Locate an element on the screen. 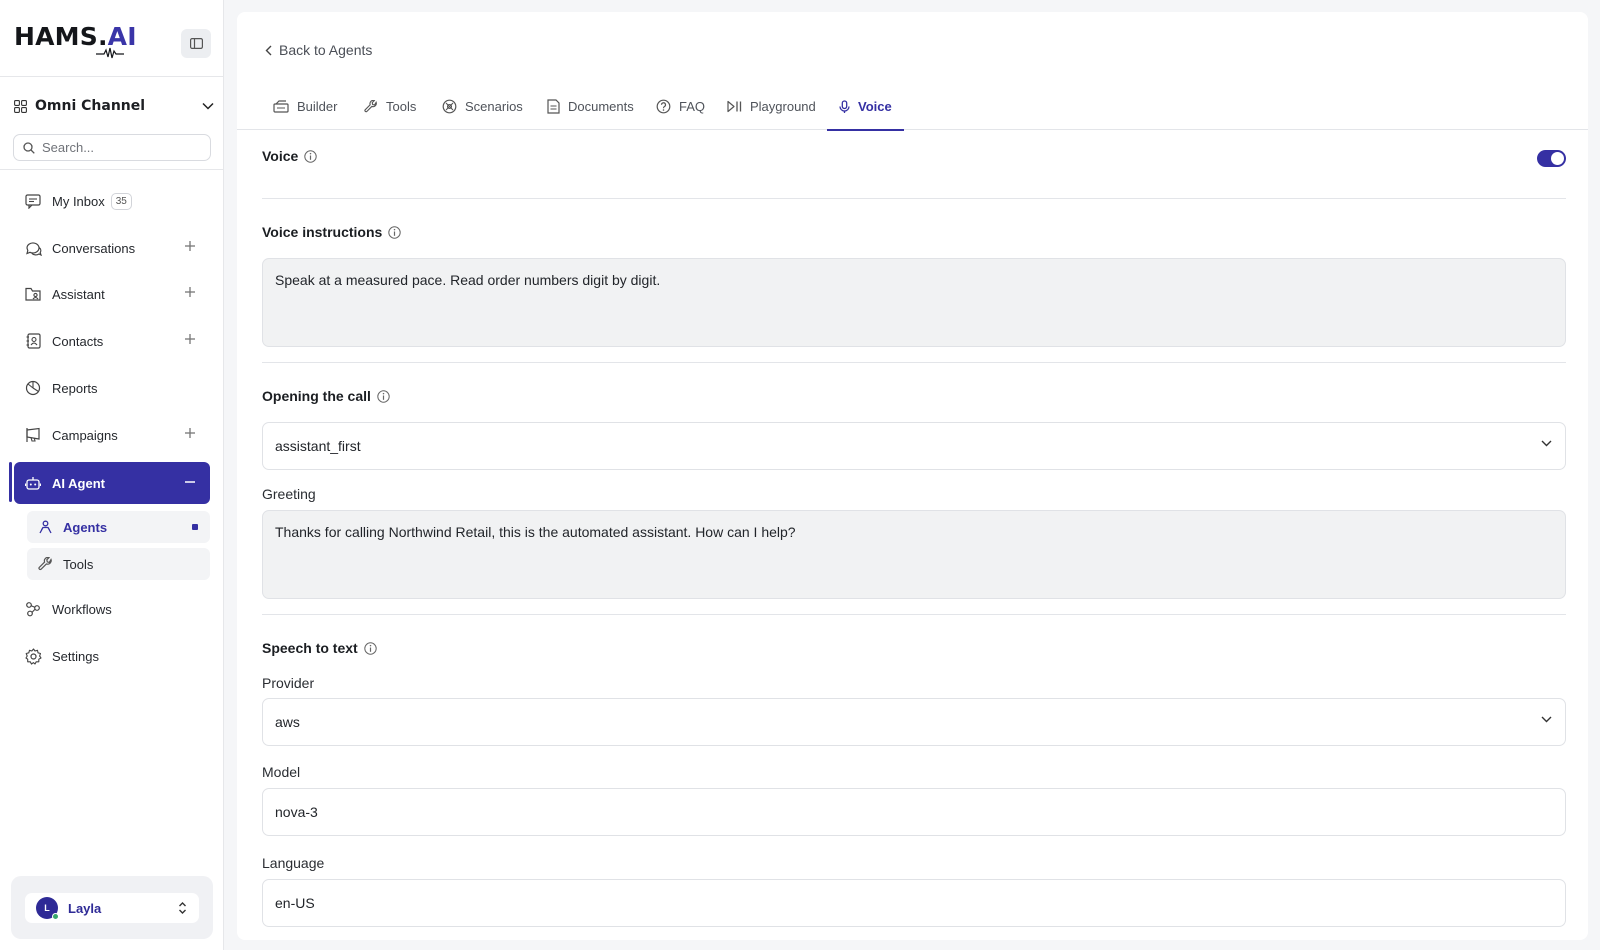  help-circle-icon is located at coordinates (663, 106).